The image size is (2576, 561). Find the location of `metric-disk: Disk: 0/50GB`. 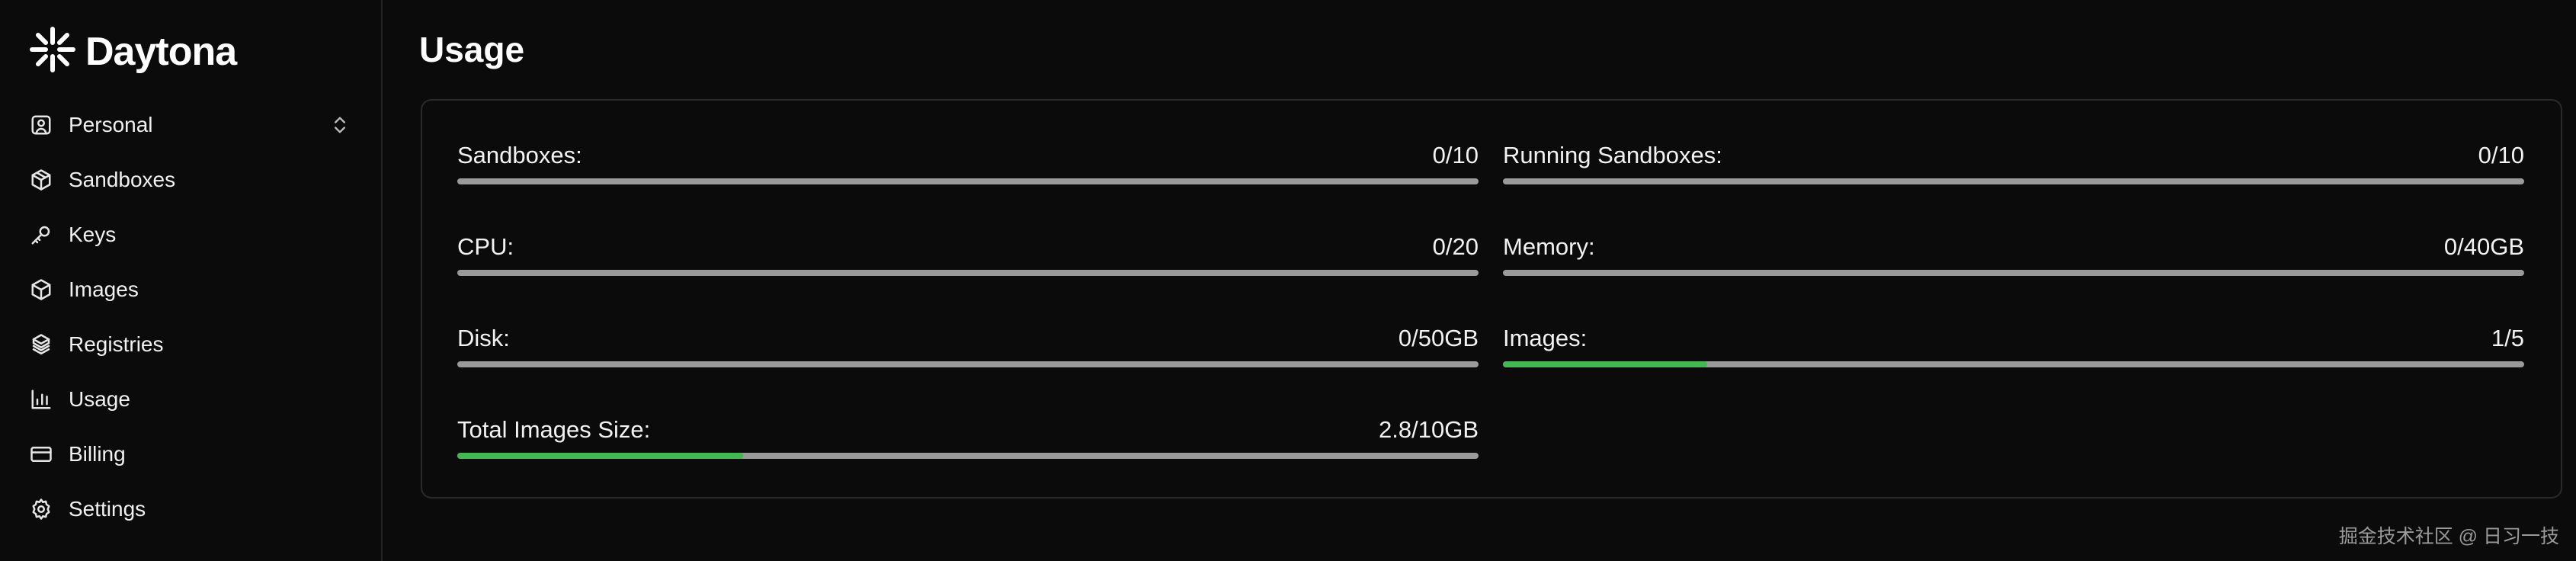

metric-disk: Disk: 0/50GB is located at coordinates (968, 344).